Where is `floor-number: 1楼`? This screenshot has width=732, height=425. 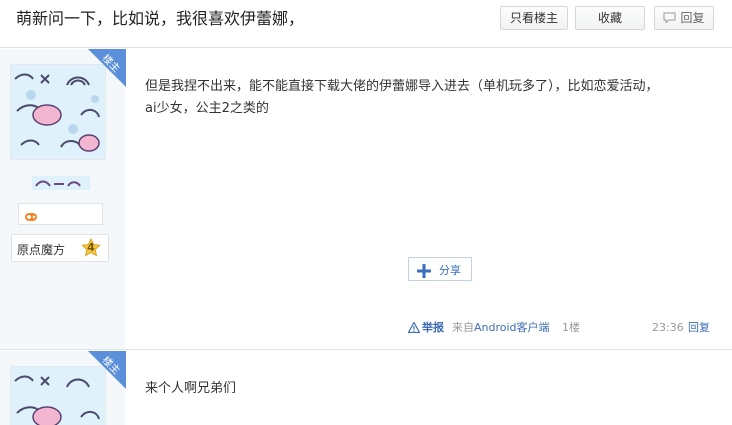 floor-number: 1楼 is located at coordinates (571, 327).